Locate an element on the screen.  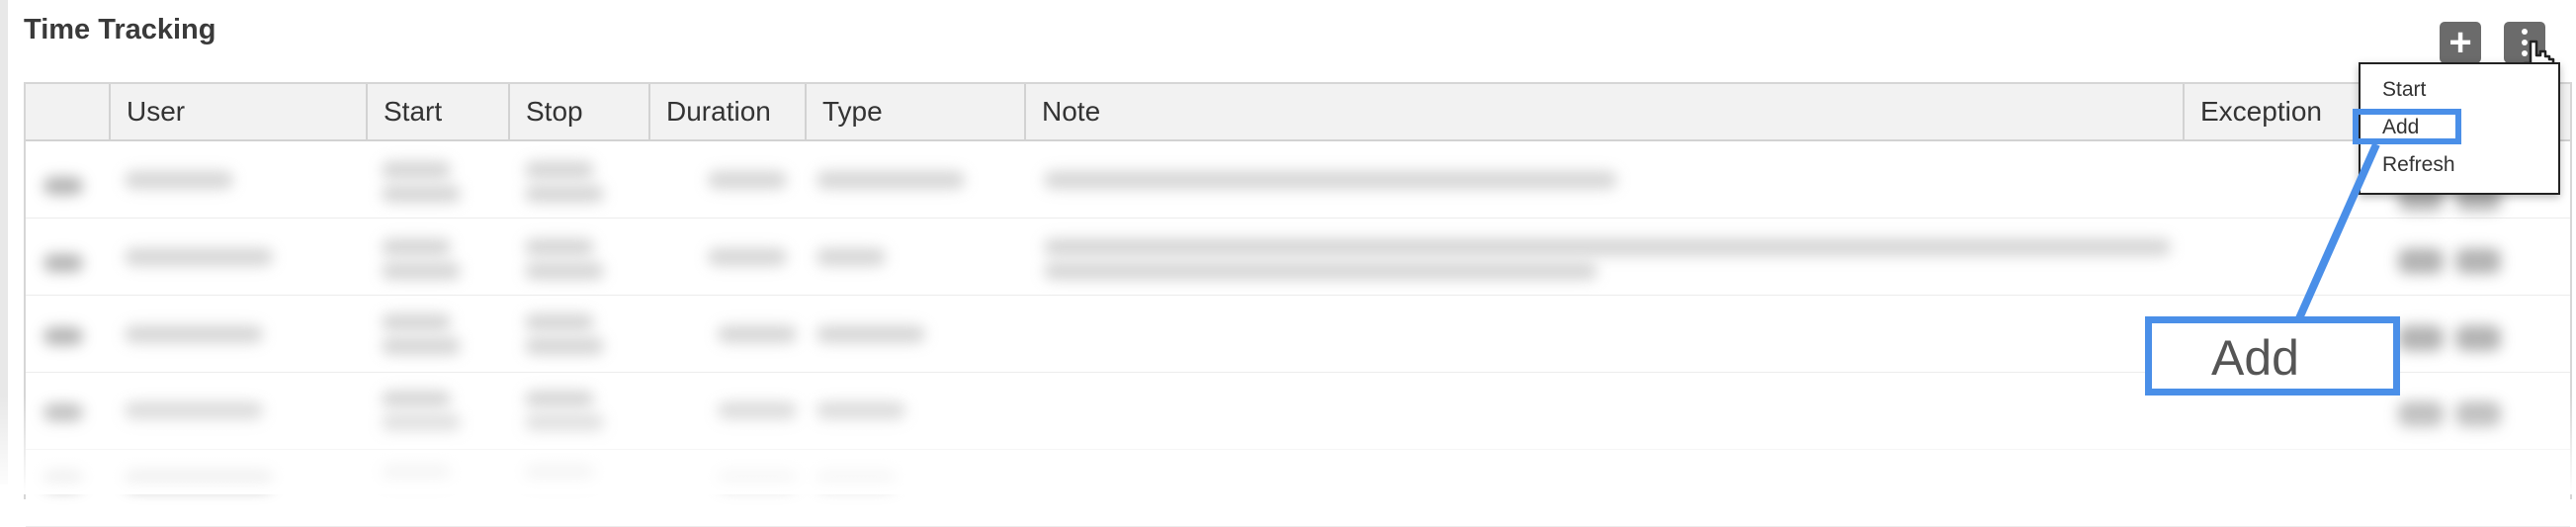
callout-label: Add is located at coordinates (2255, 358).